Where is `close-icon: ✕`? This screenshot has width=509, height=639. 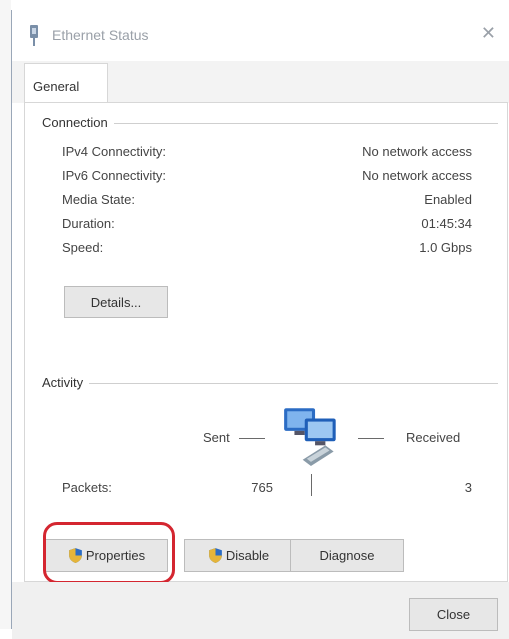
close-icon: ✕ is located at coordinates (488, 33).